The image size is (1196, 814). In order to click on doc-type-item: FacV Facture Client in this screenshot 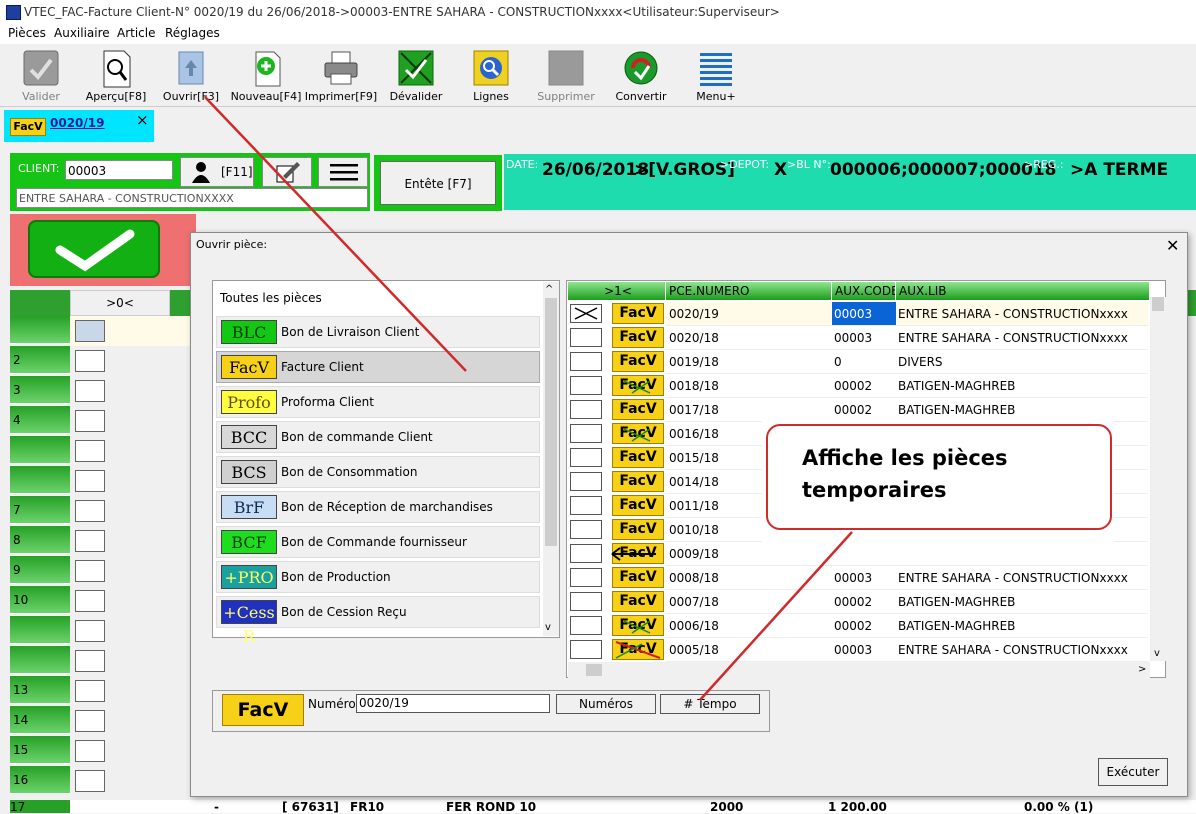, I will do `click(378, 367)`.